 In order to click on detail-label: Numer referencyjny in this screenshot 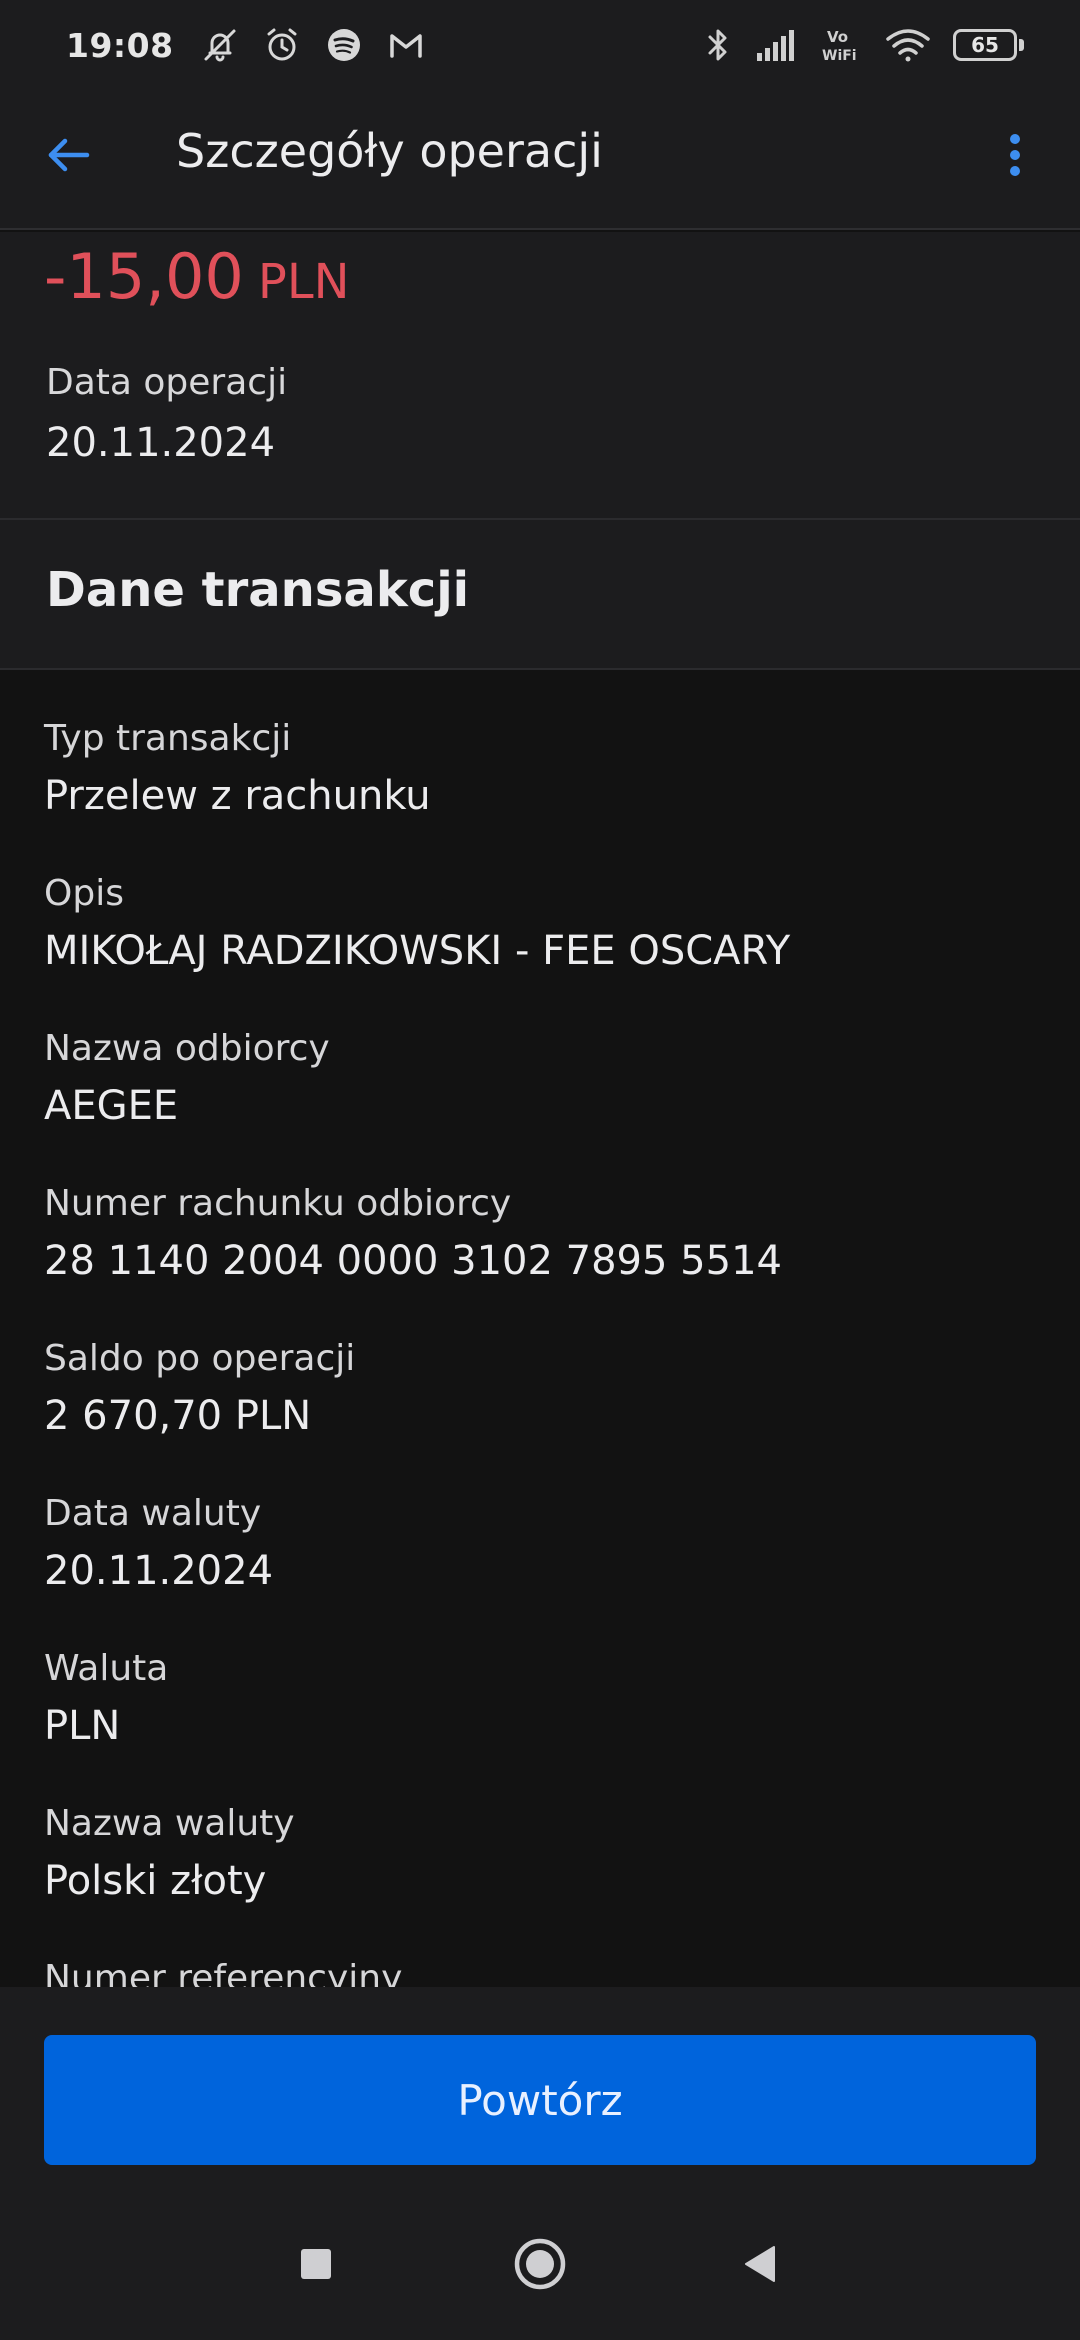, I will do `click(223, 1972)`.